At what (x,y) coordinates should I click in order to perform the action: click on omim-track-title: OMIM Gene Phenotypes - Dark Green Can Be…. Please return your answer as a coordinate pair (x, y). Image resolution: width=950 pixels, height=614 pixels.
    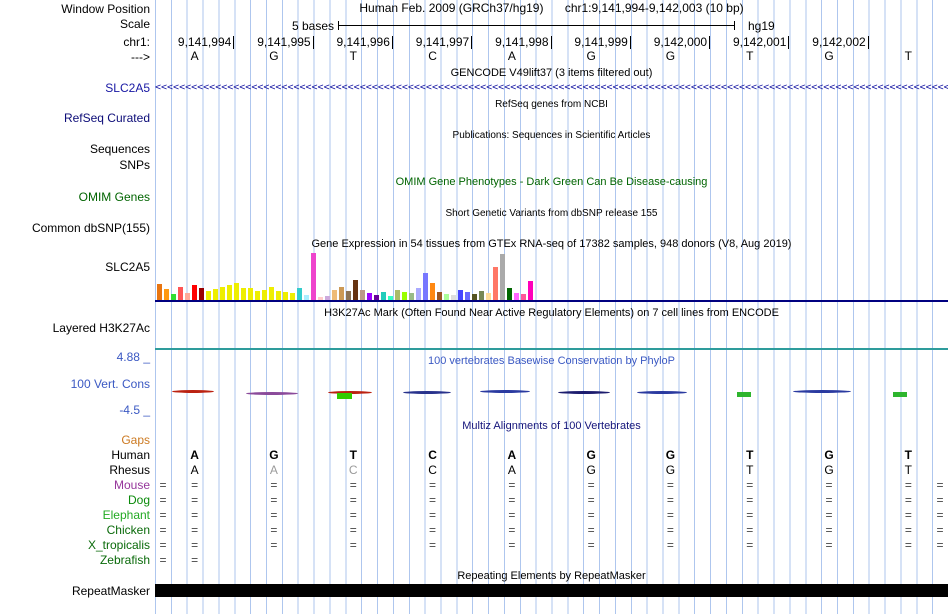
    Looking at the image, I should click on (551, 182).